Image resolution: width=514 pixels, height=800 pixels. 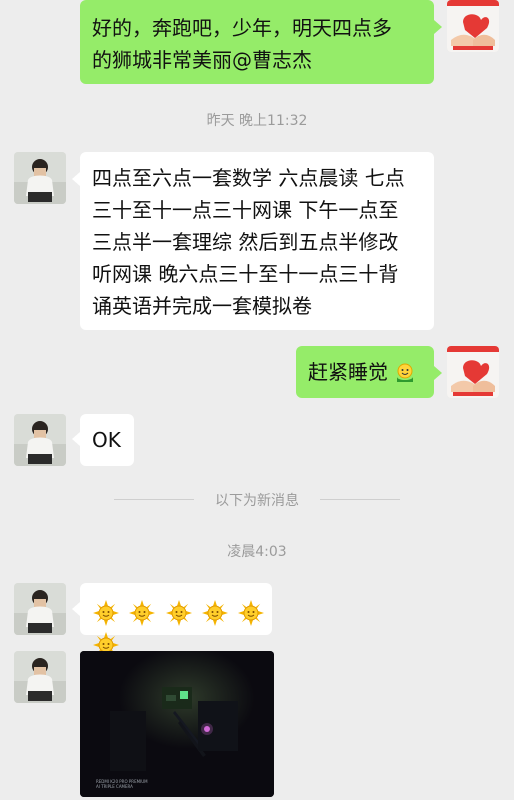 What do you see at coordinates (245, 274) in the screenshot?
I see `message-line: 听网课 晚六点三十至十一点三十背` at bounding box center [245, 274].